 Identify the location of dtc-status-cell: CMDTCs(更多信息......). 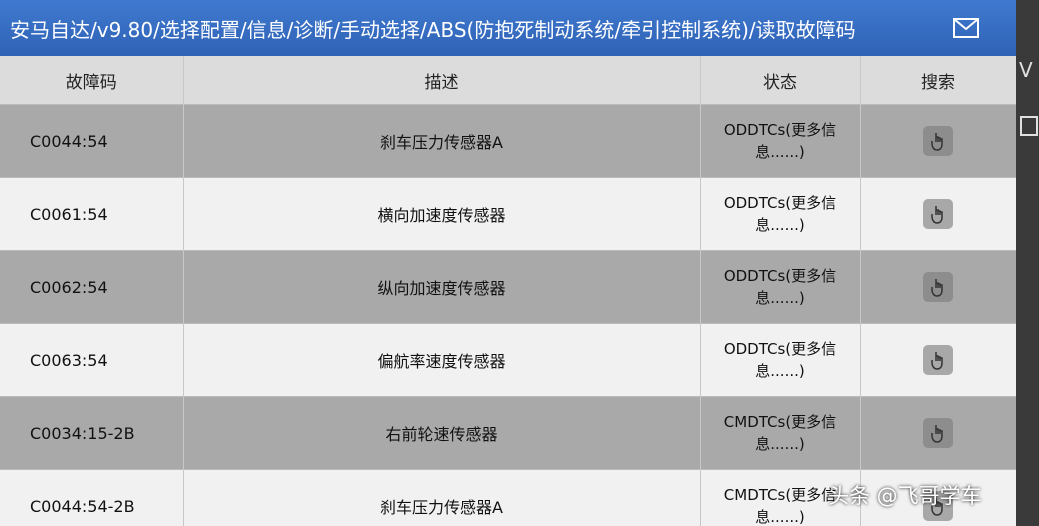
(780, 433).